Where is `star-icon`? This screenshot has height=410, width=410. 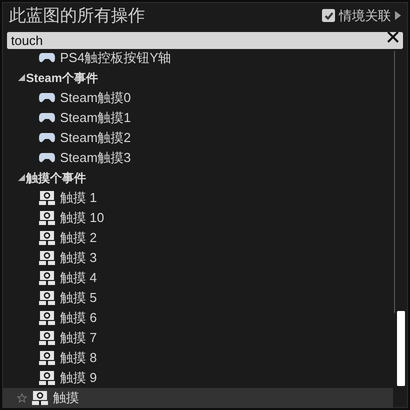 star-icon is located at coordinates (22, 397).